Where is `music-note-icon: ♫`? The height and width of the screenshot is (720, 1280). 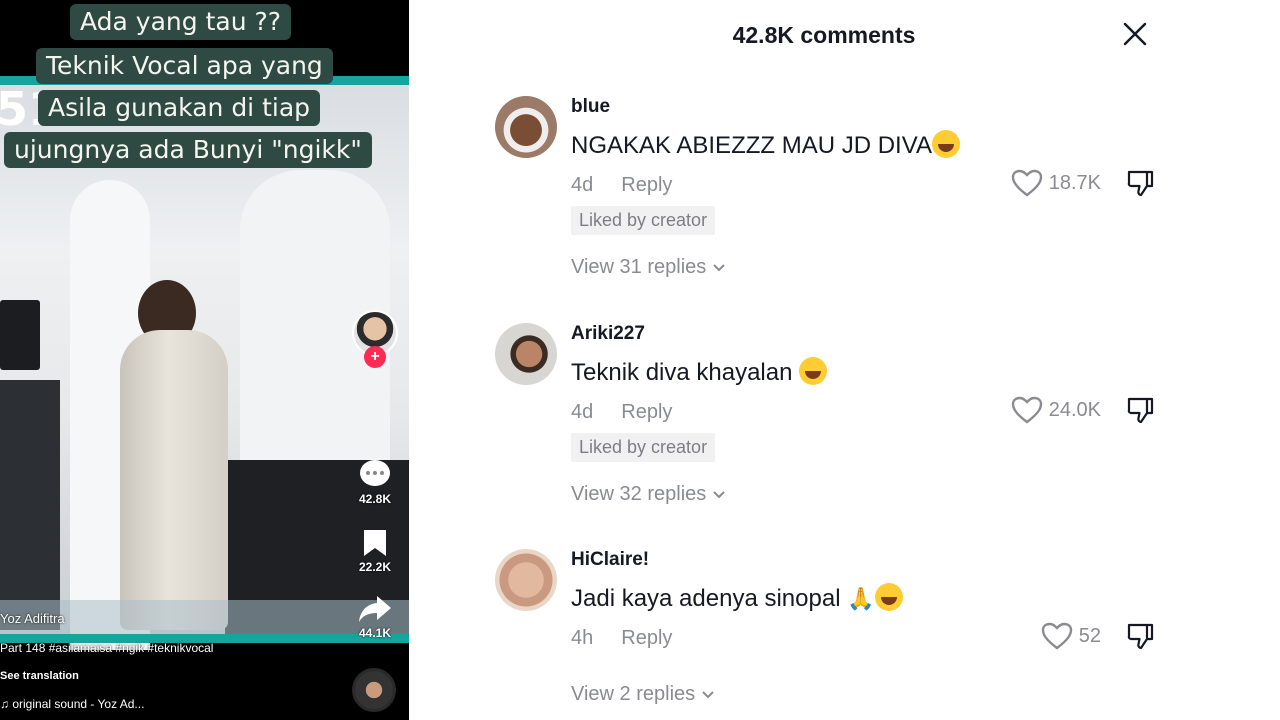
music-note-icon: ♫ is located at coordinates (6, 704).